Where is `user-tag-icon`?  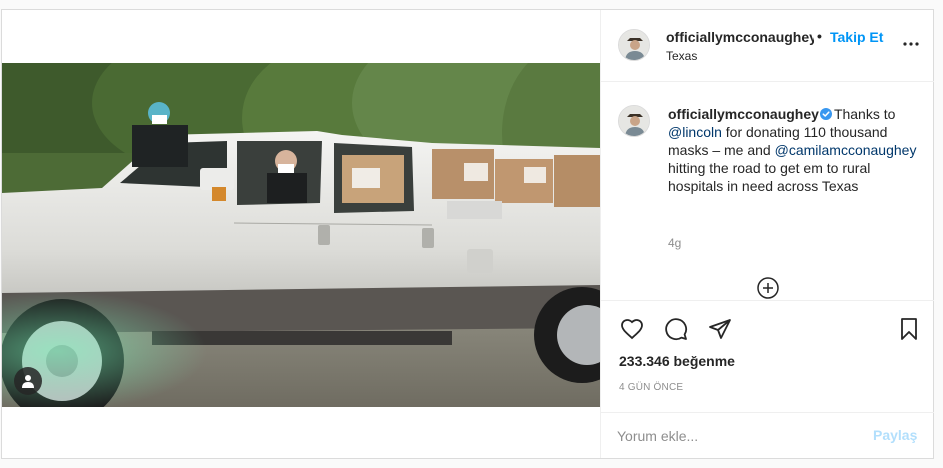
user-tag-icon is located at coordinates (28, 381).